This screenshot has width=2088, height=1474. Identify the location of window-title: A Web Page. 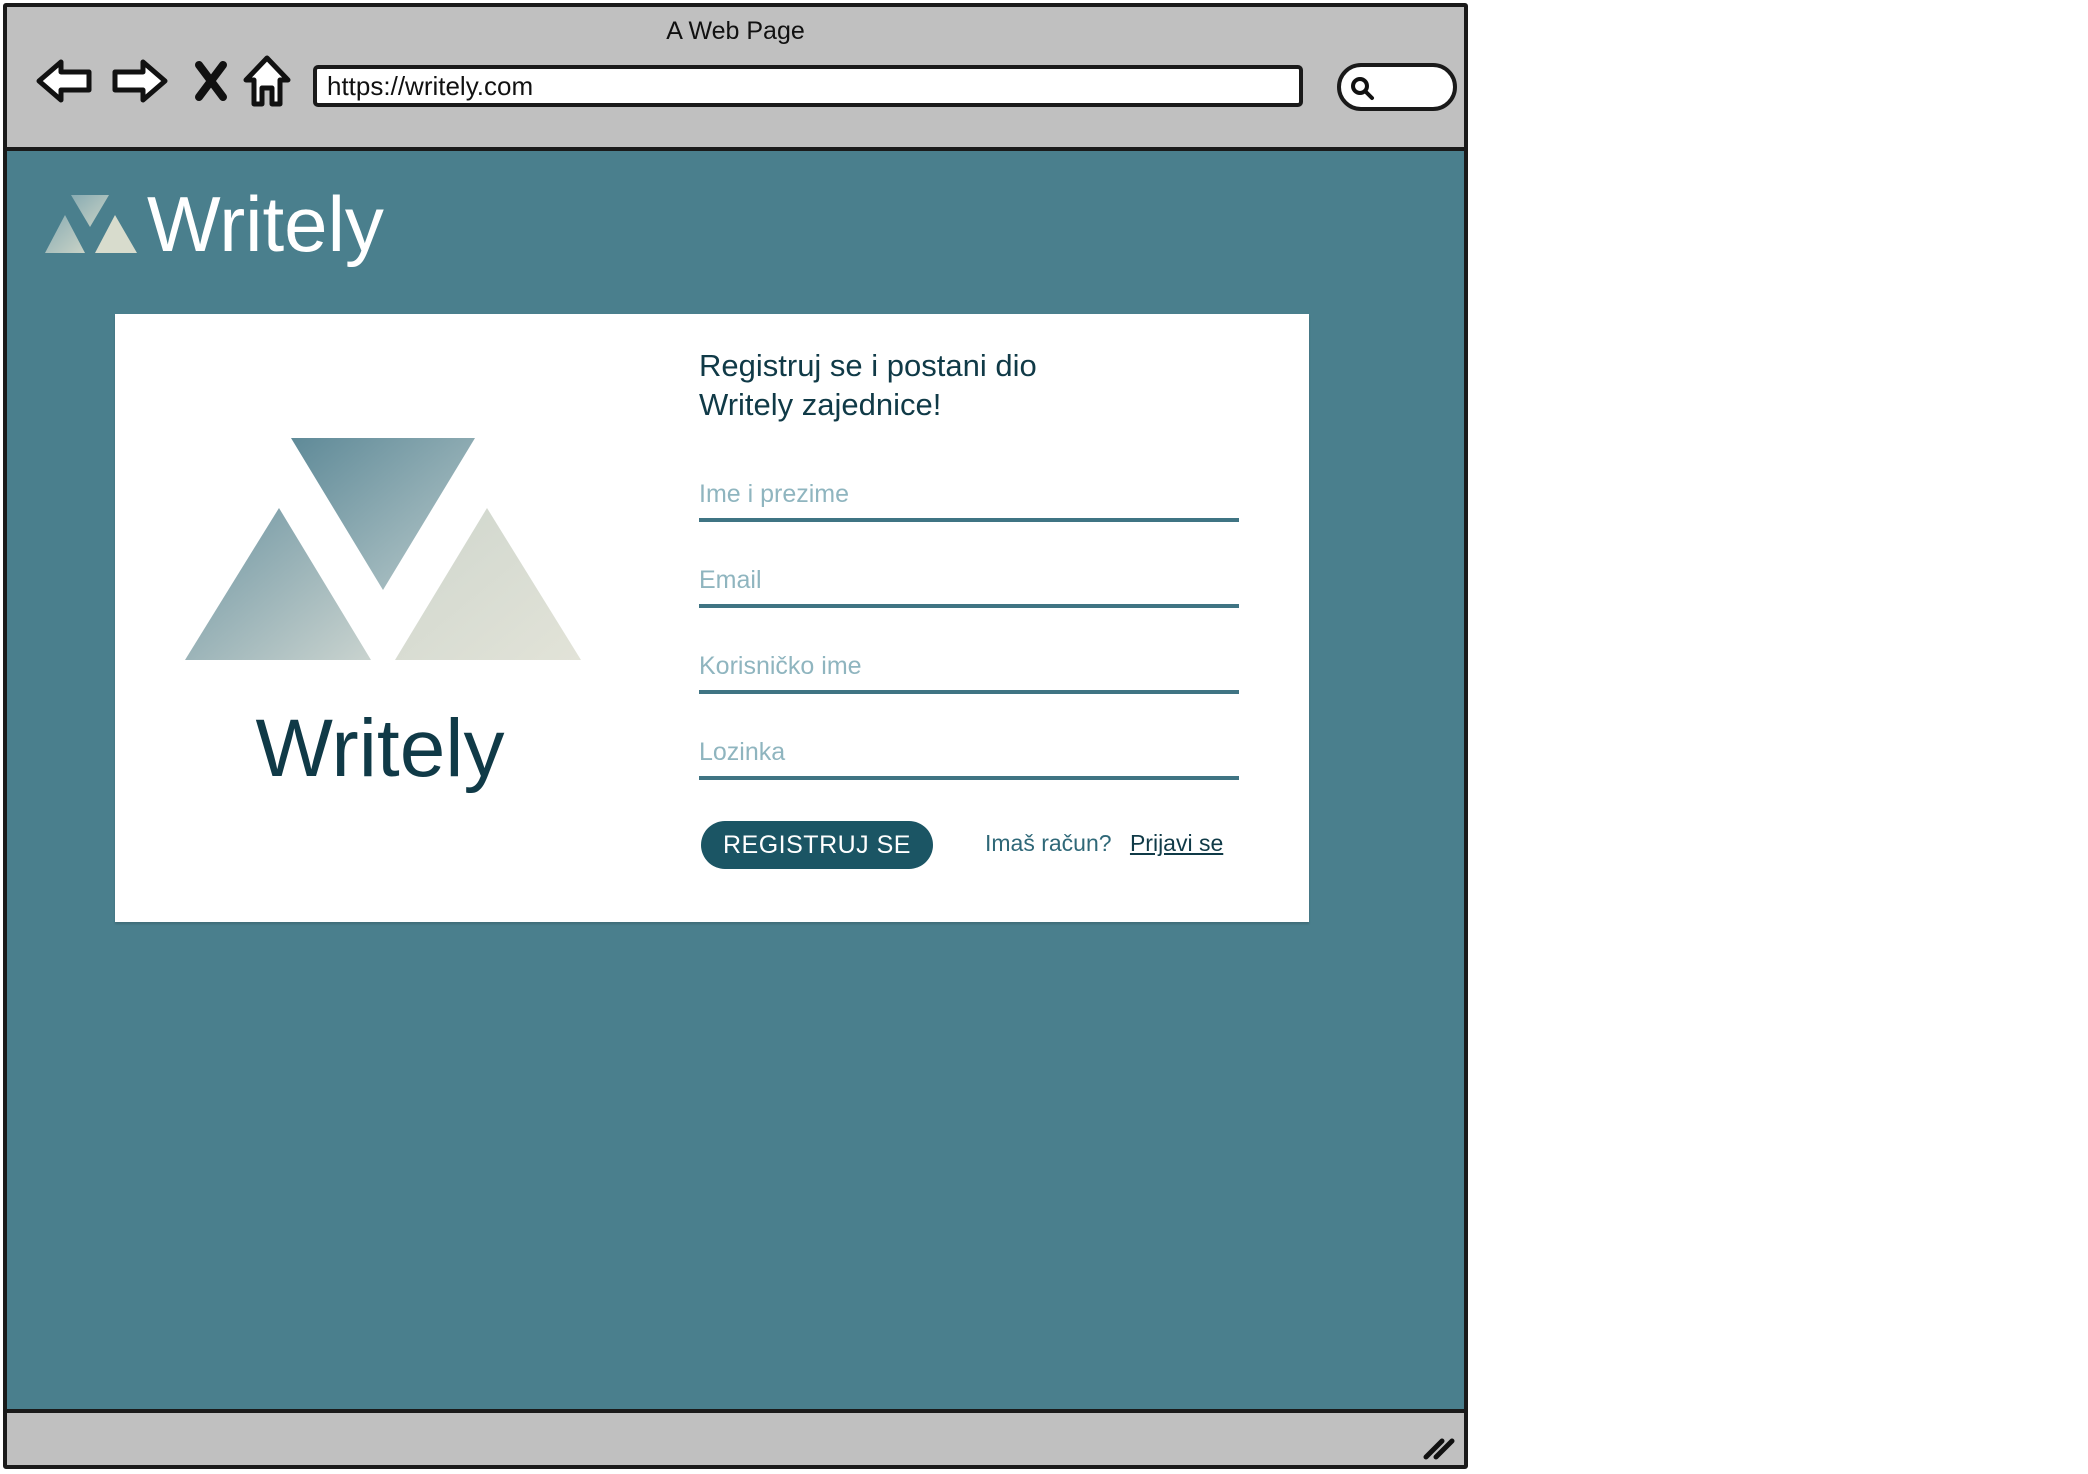
(735, 31).